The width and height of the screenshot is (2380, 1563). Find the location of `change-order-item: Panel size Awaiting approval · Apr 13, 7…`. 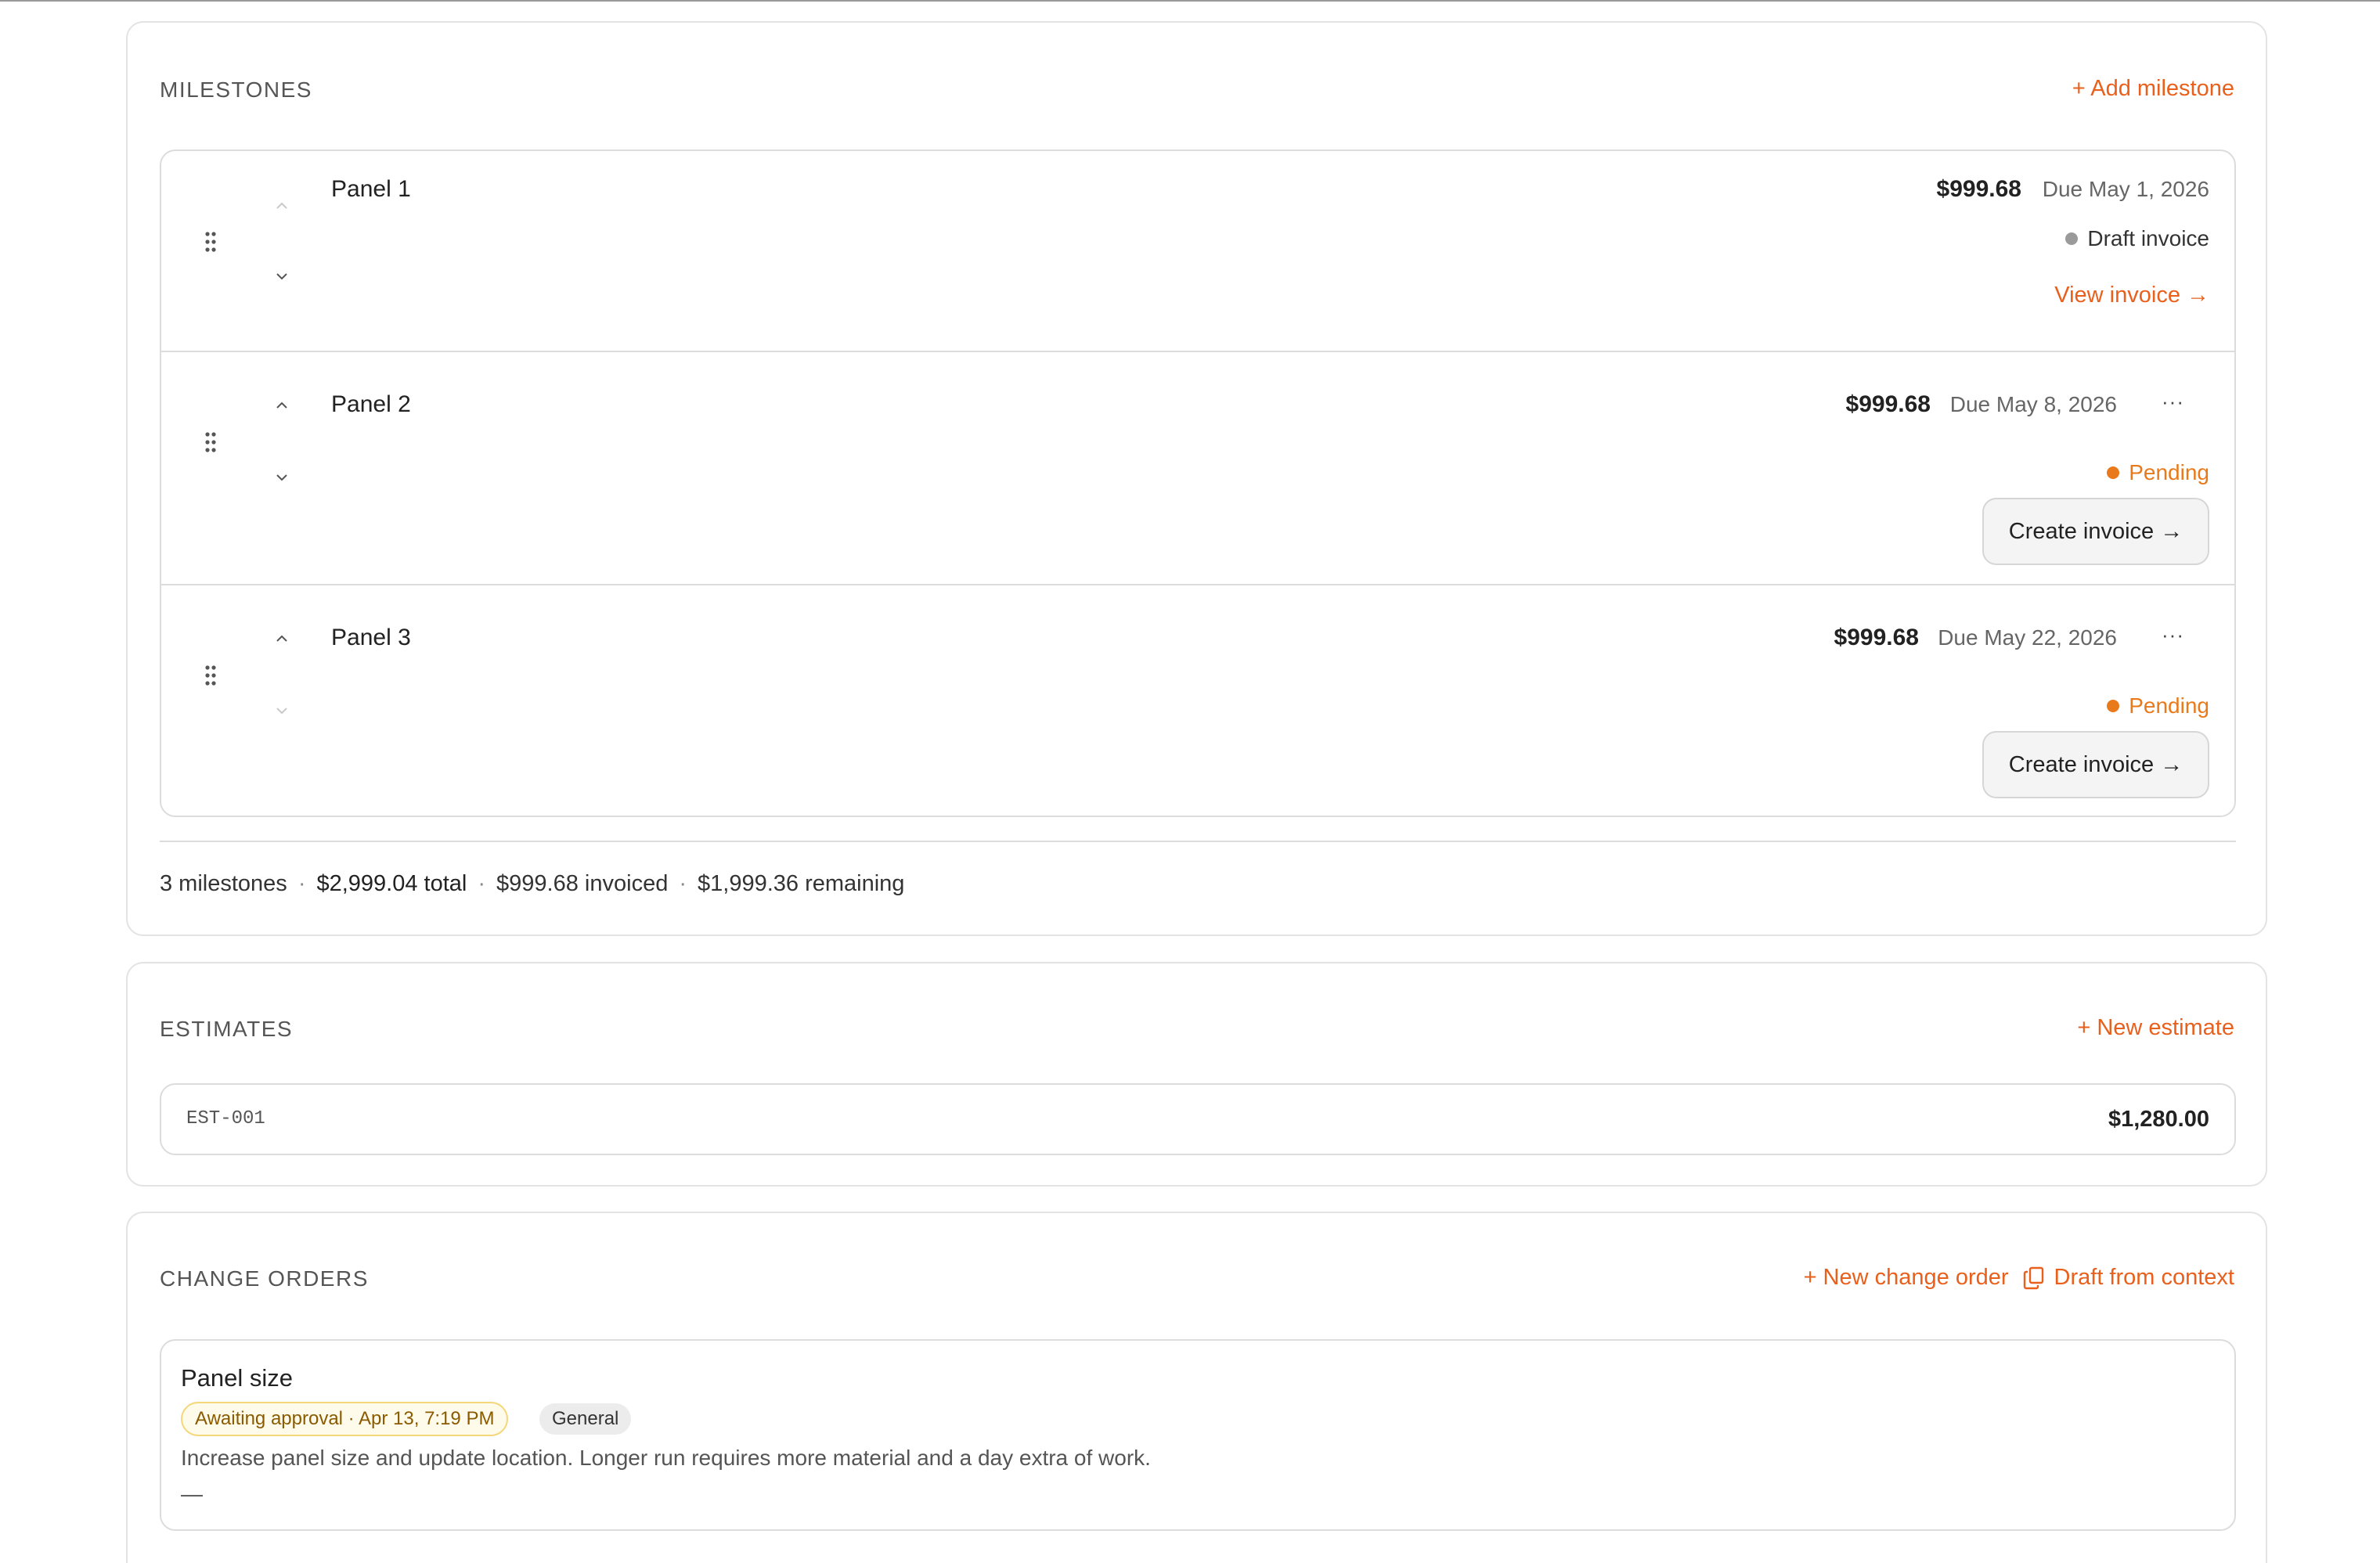

change-order-item: Panel size Awaiting approval · Apr 13, 7… is located at coordinates (1198, 1435).